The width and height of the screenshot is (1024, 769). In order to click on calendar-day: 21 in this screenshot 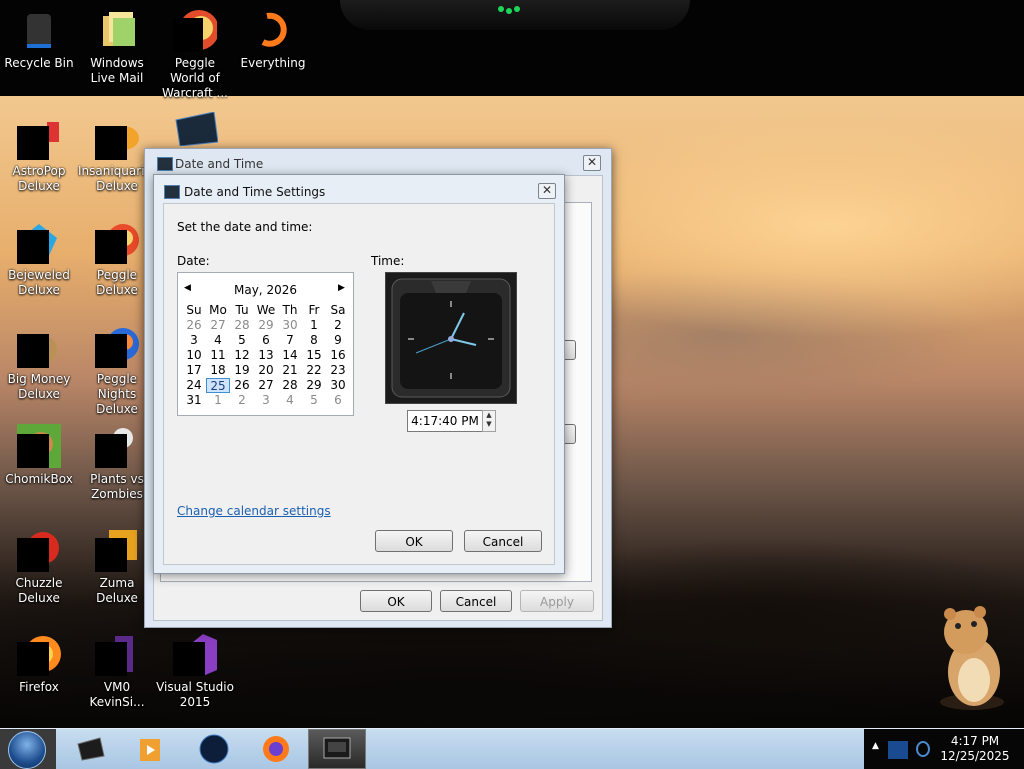, I will do `click(290, 370)`.